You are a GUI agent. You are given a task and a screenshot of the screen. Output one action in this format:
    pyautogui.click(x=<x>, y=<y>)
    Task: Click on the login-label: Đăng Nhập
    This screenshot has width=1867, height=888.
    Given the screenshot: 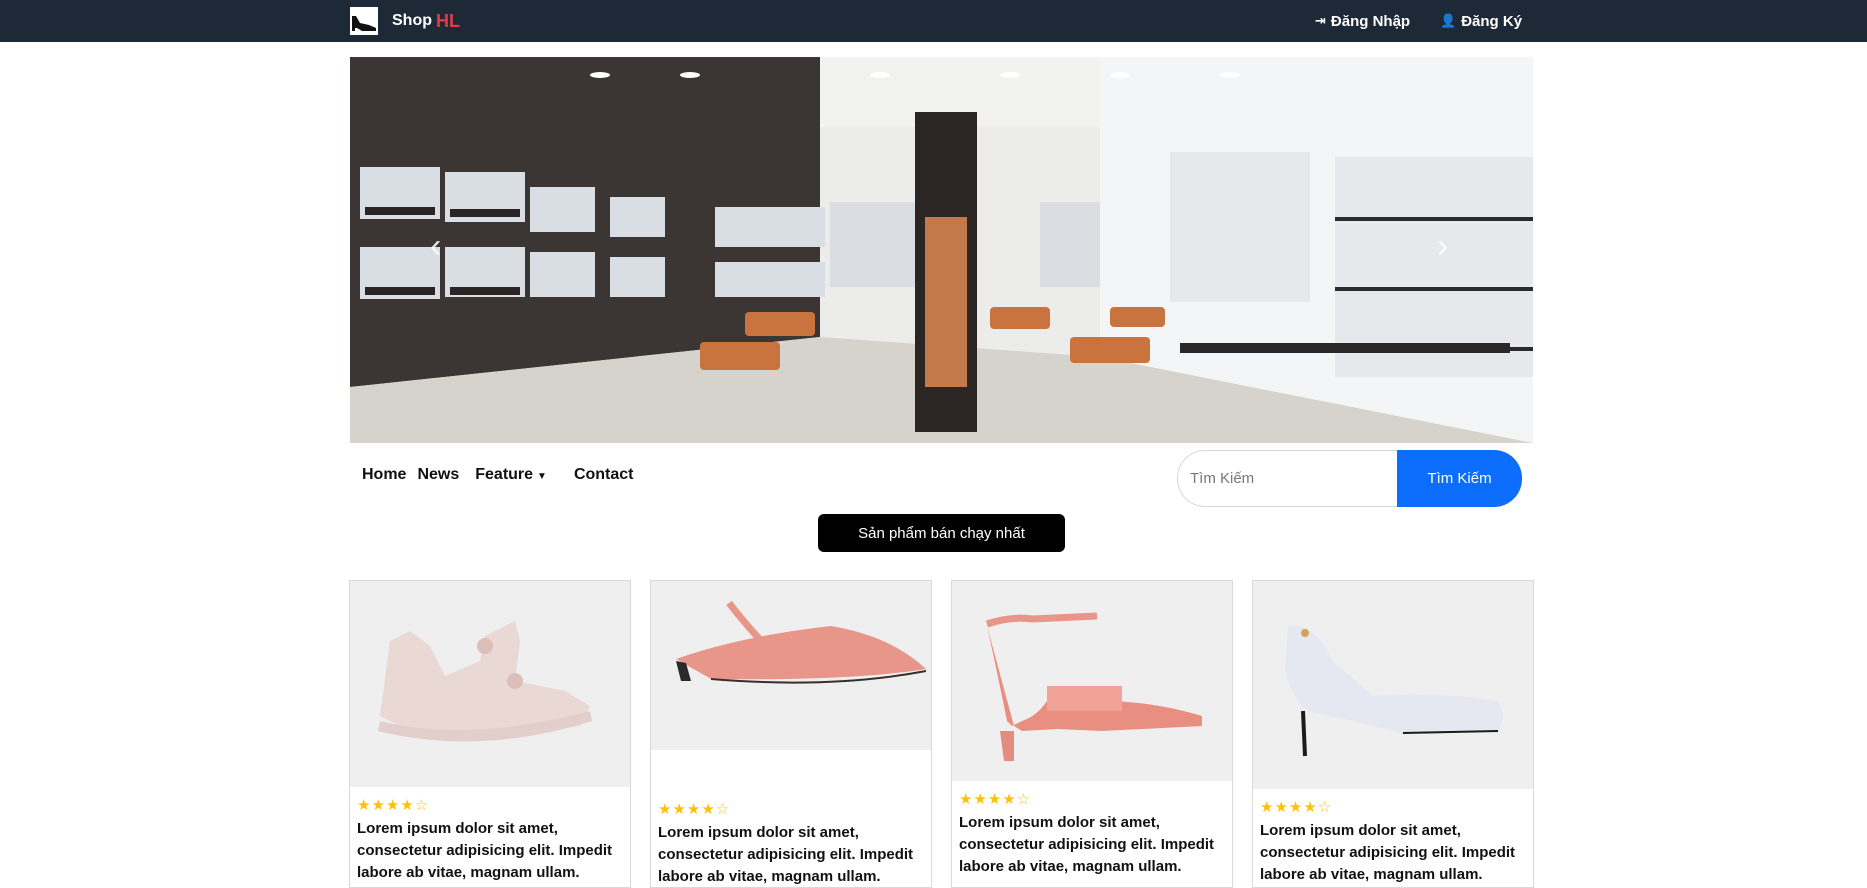 What is the action you would take?
    pyautogui.click(x=1370, y=21)
    